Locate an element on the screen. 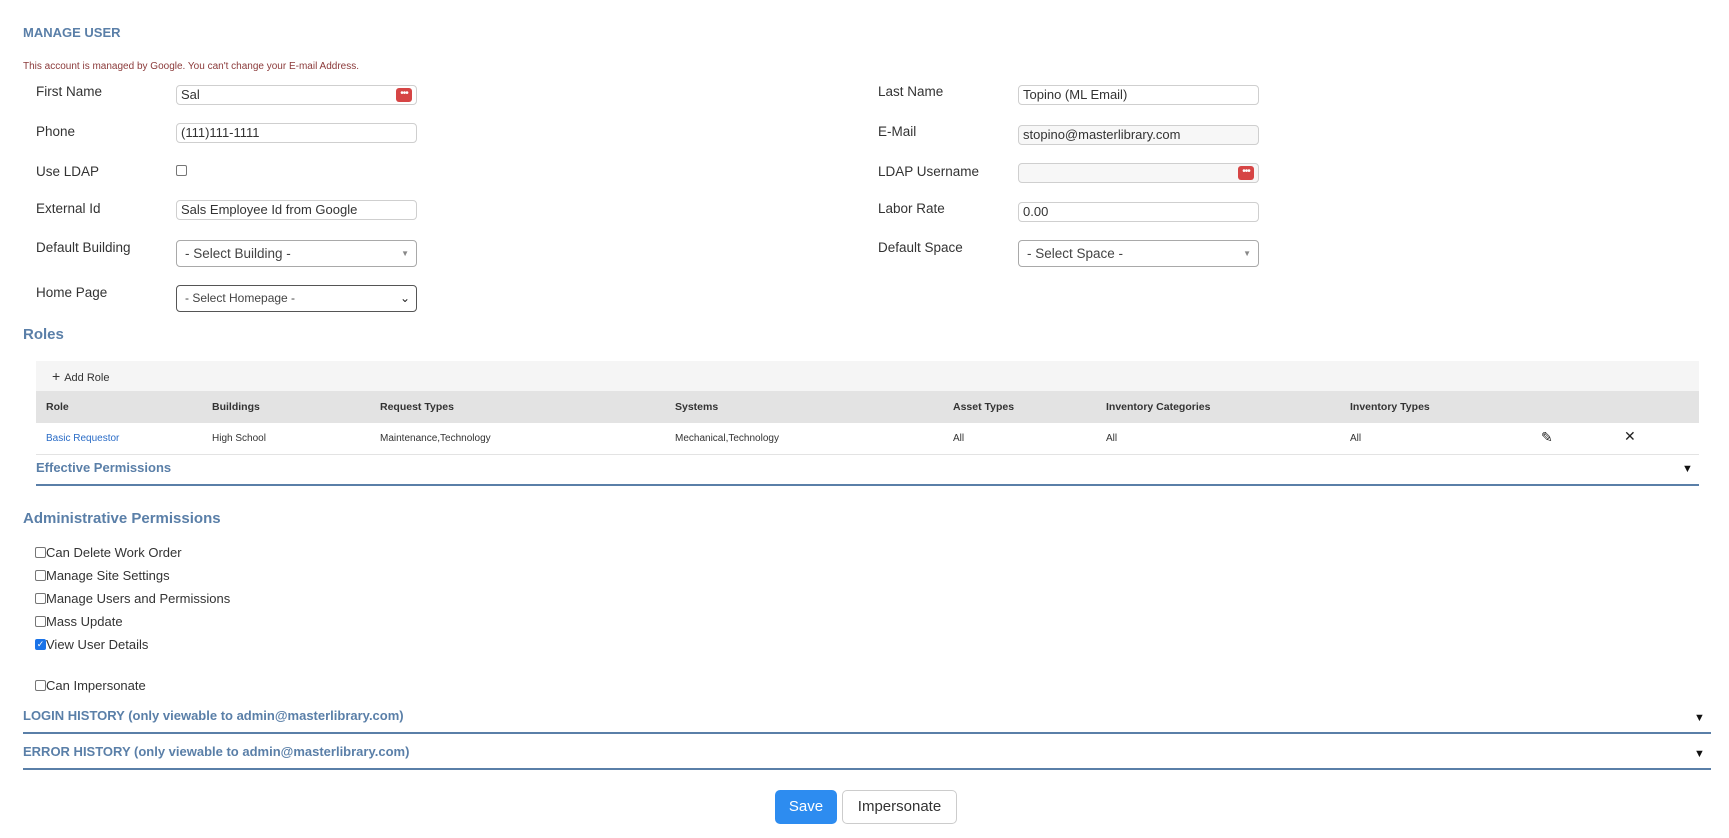  can-delete-work-order-label: Can Delete Work Order is located at coordinates (114, 552).